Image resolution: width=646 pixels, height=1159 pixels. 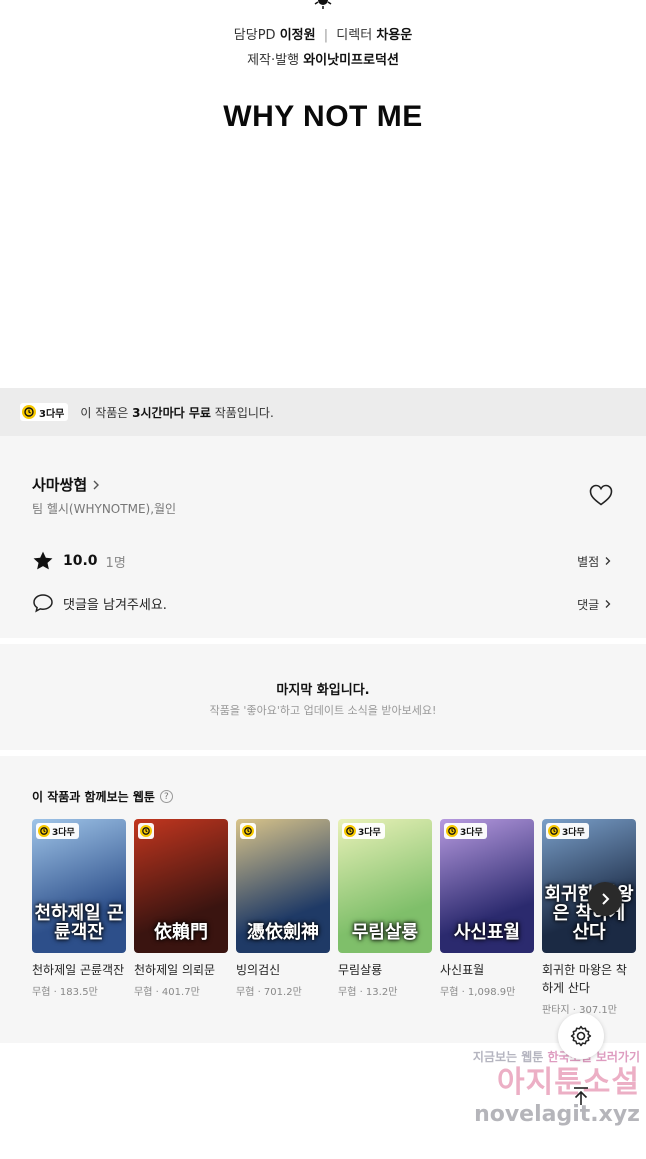 I want to click on watermark-line3: novelagit.xyz, so click(x=557, y=1114).